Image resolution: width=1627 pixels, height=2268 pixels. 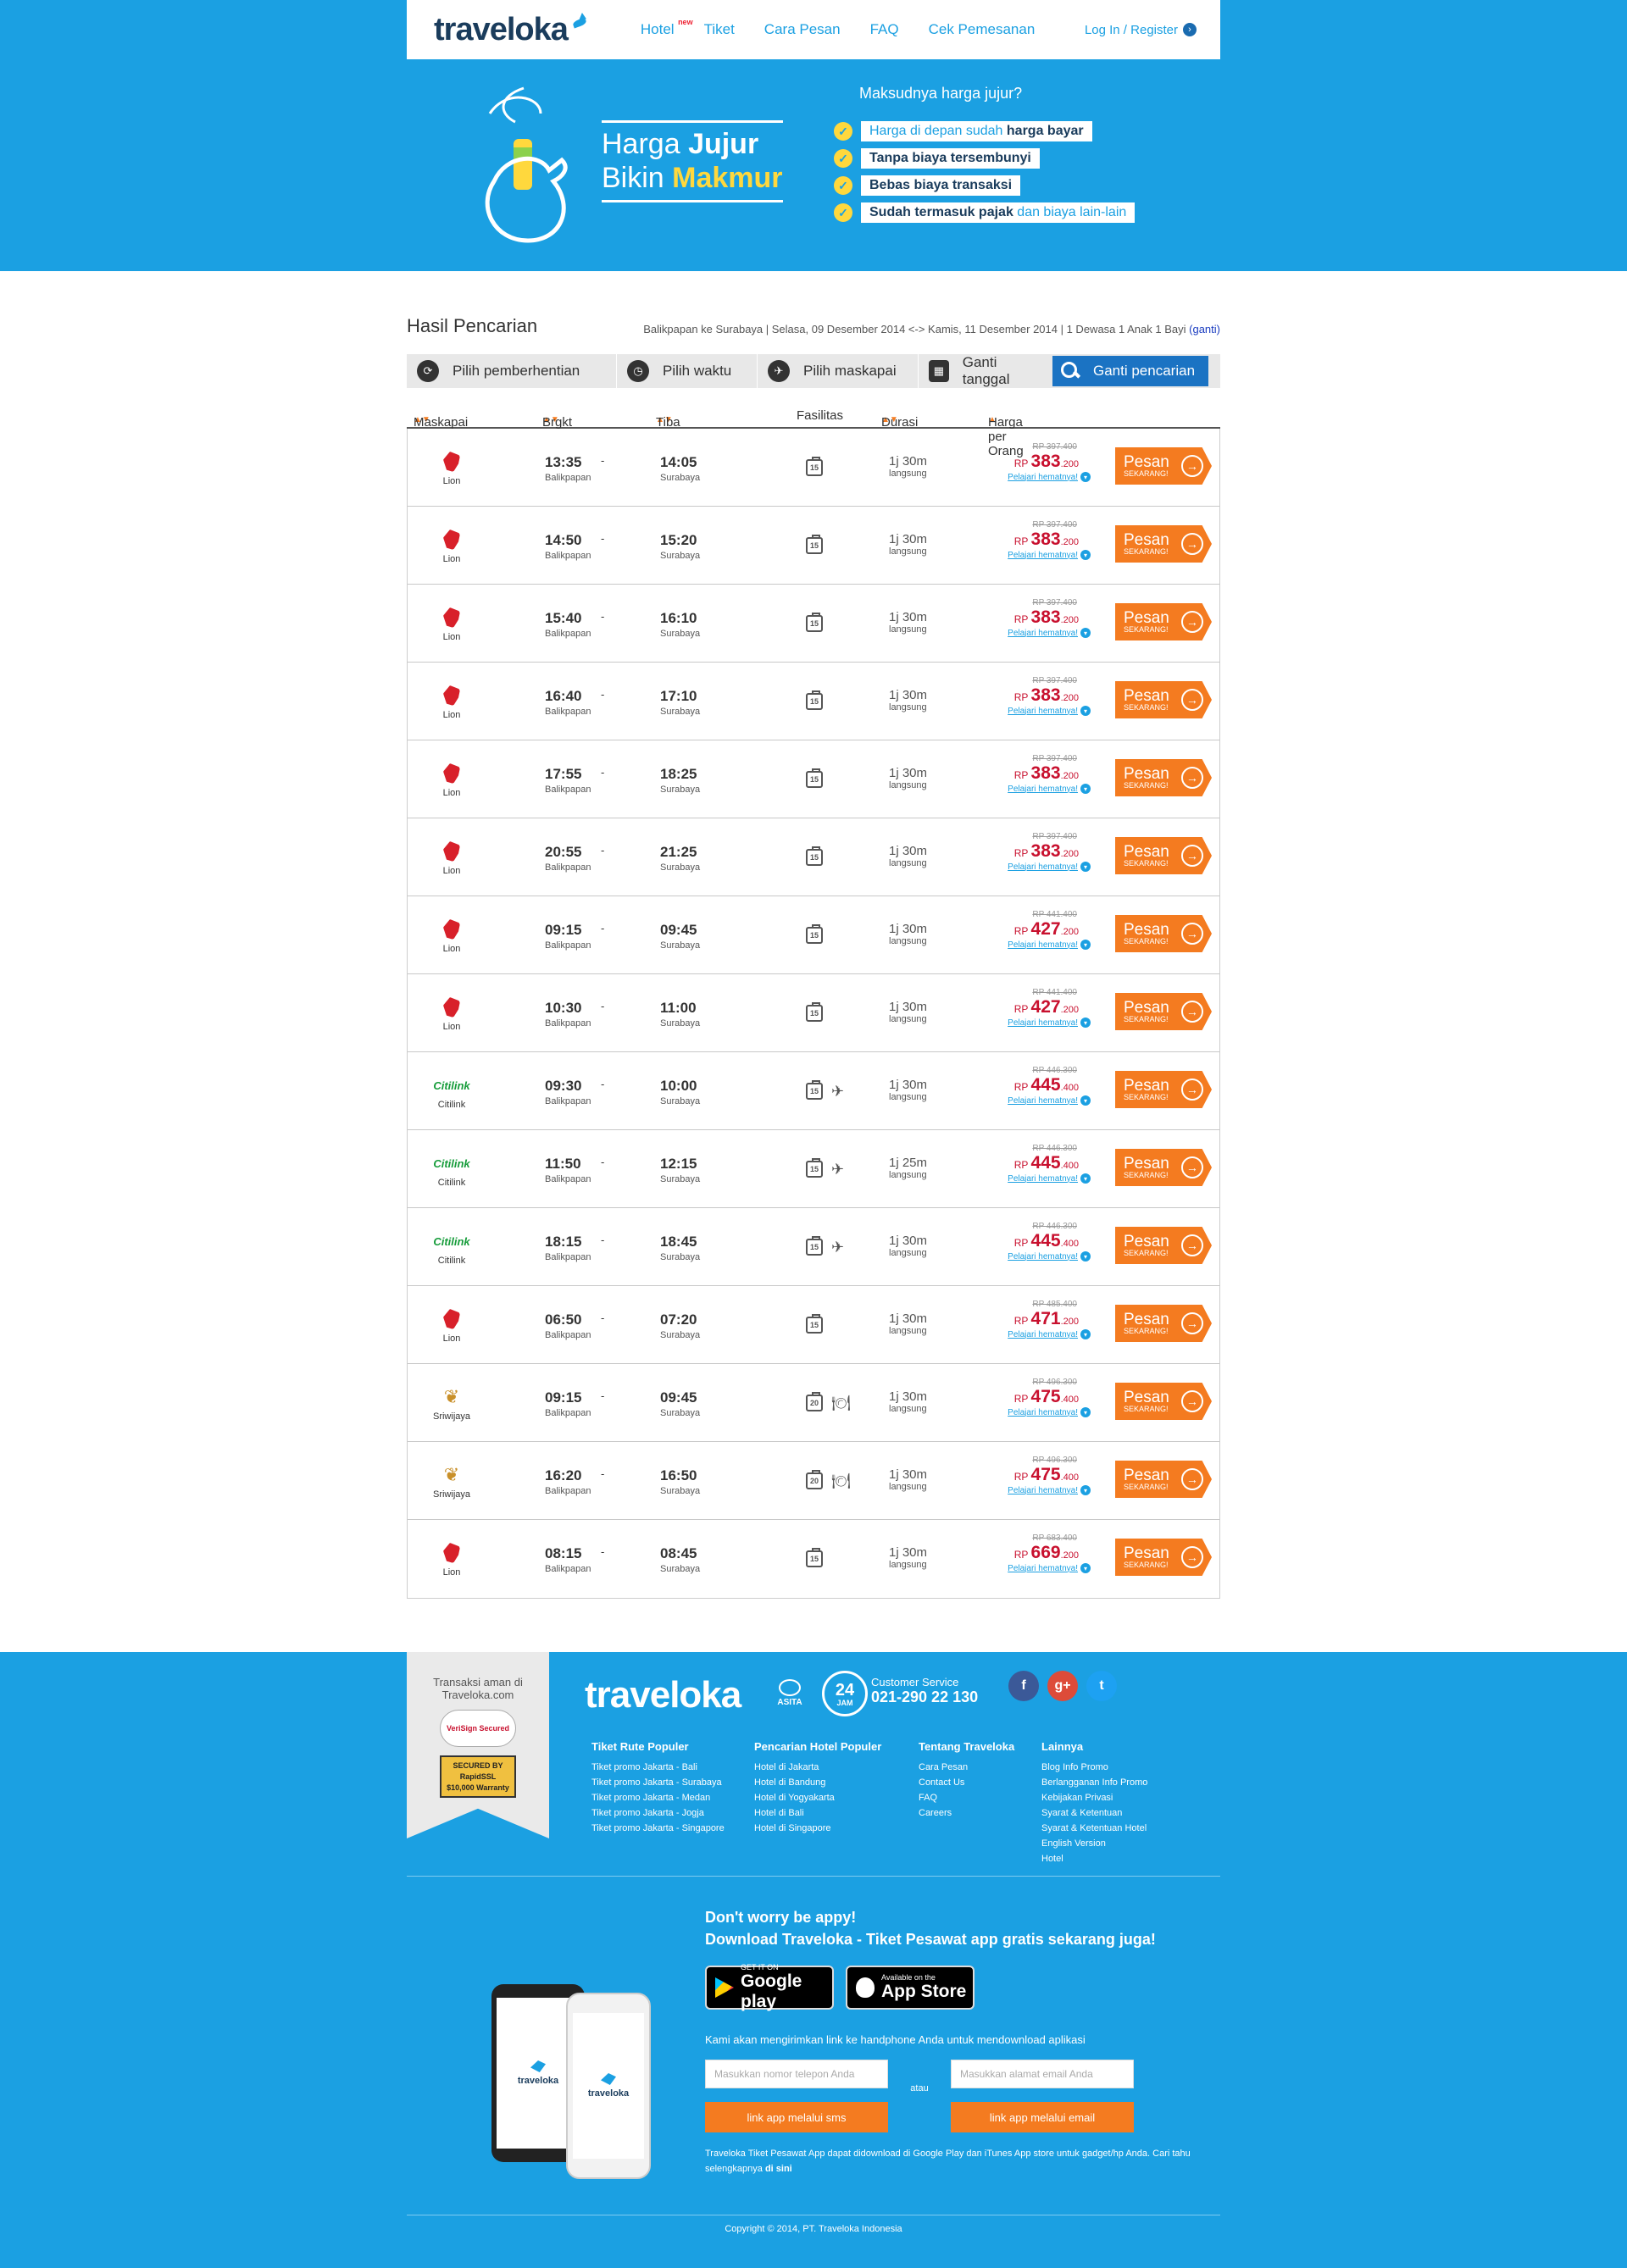 I want to click on lion-air-icon, so click(x=452, y=617).